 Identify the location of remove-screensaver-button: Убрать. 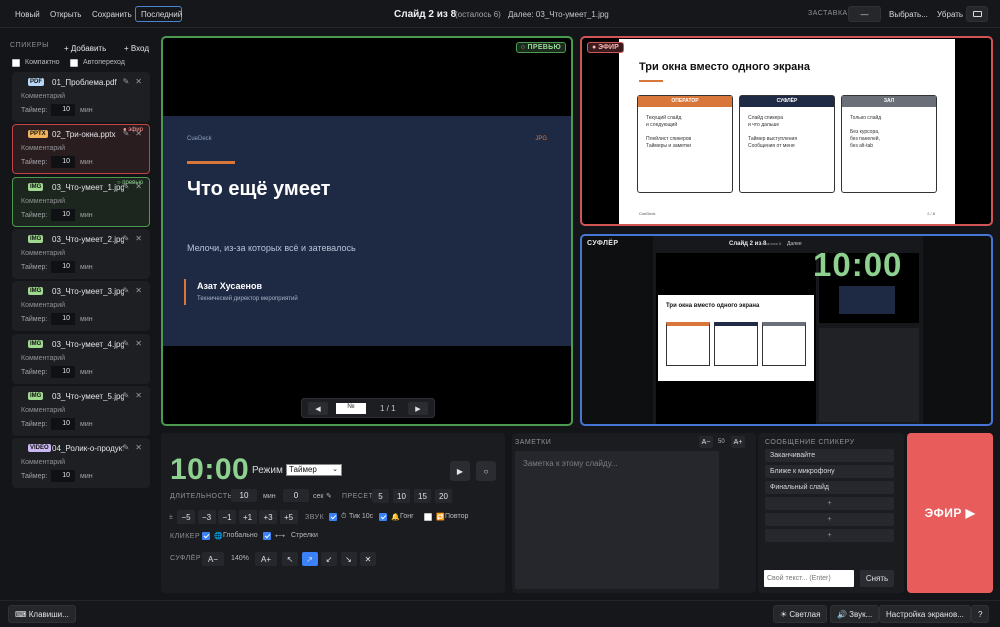
(950, 14).